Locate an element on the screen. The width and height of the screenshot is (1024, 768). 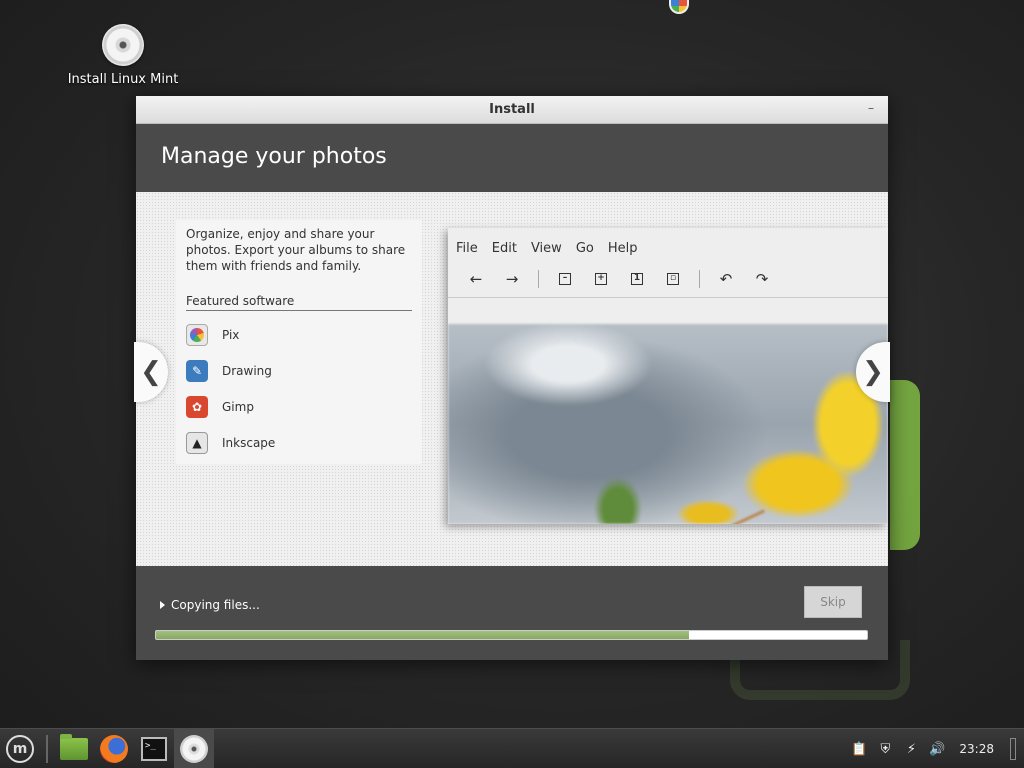
app-label: Gimp is located at coordinates (238, 407).